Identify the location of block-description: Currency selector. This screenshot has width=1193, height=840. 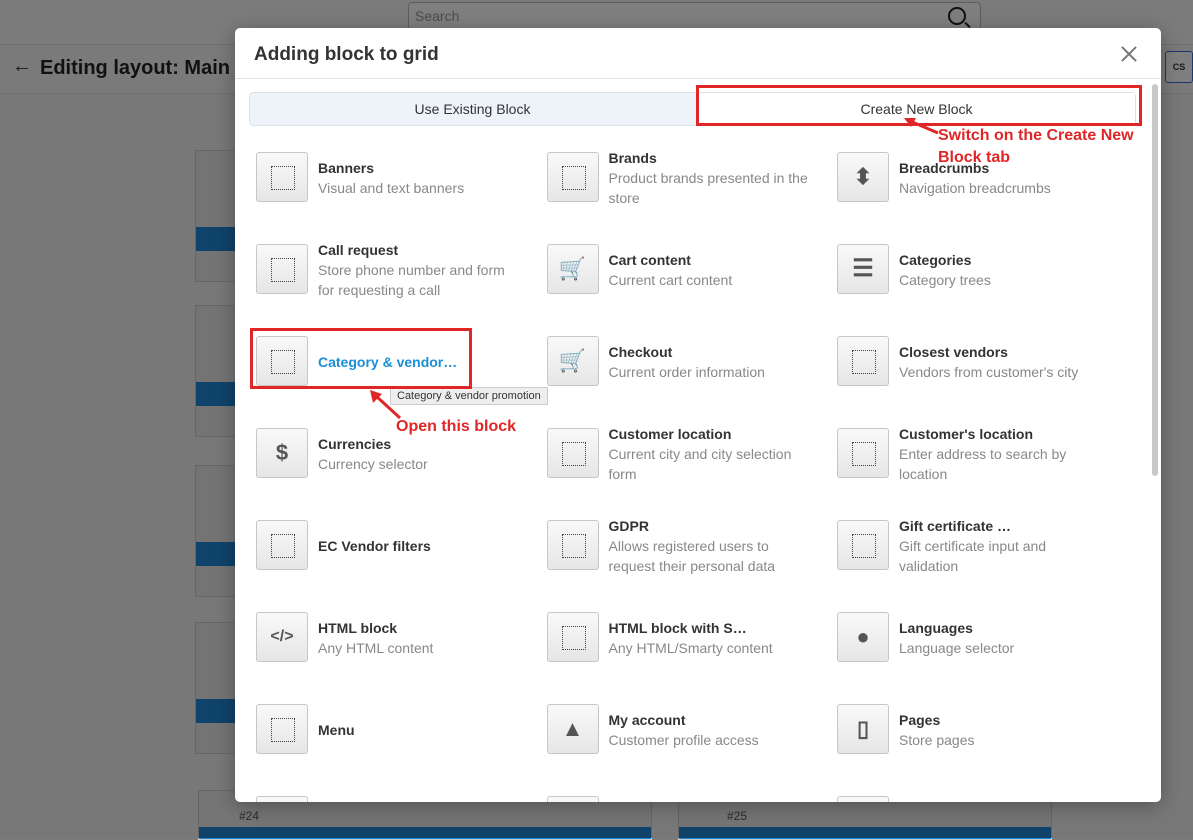
(373, 464).